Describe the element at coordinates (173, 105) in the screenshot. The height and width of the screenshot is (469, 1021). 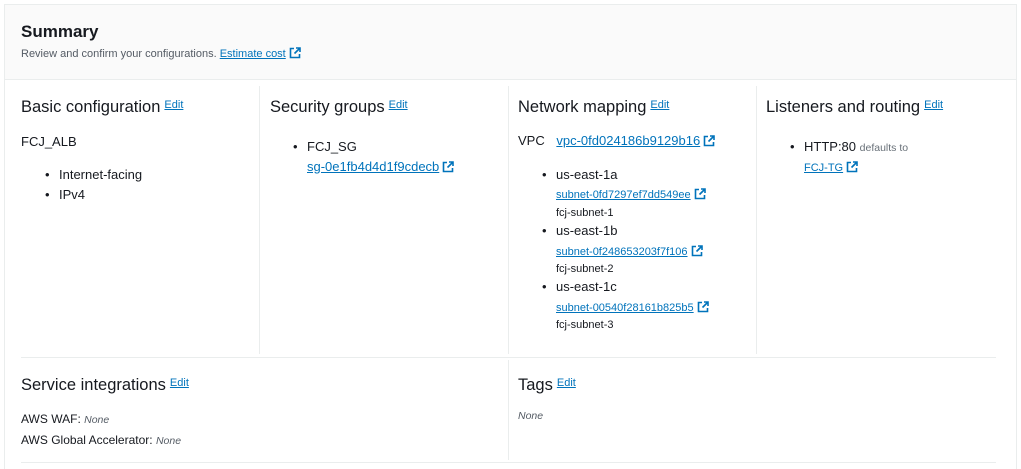
I see `basic-edit-link: Edit` at that location.